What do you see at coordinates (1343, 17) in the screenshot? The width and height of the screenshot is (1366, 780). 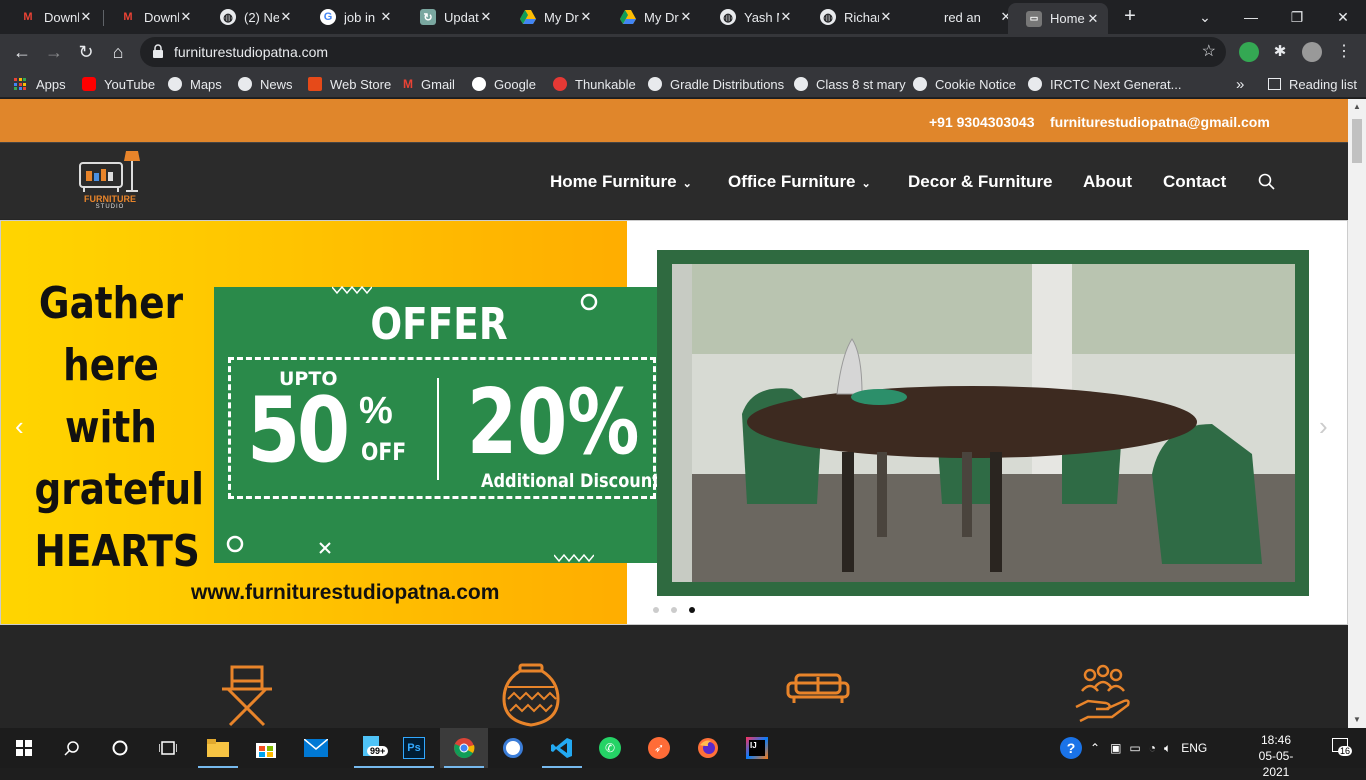 I see `close-window-button: ✕` at bounding box center [1343, 17].